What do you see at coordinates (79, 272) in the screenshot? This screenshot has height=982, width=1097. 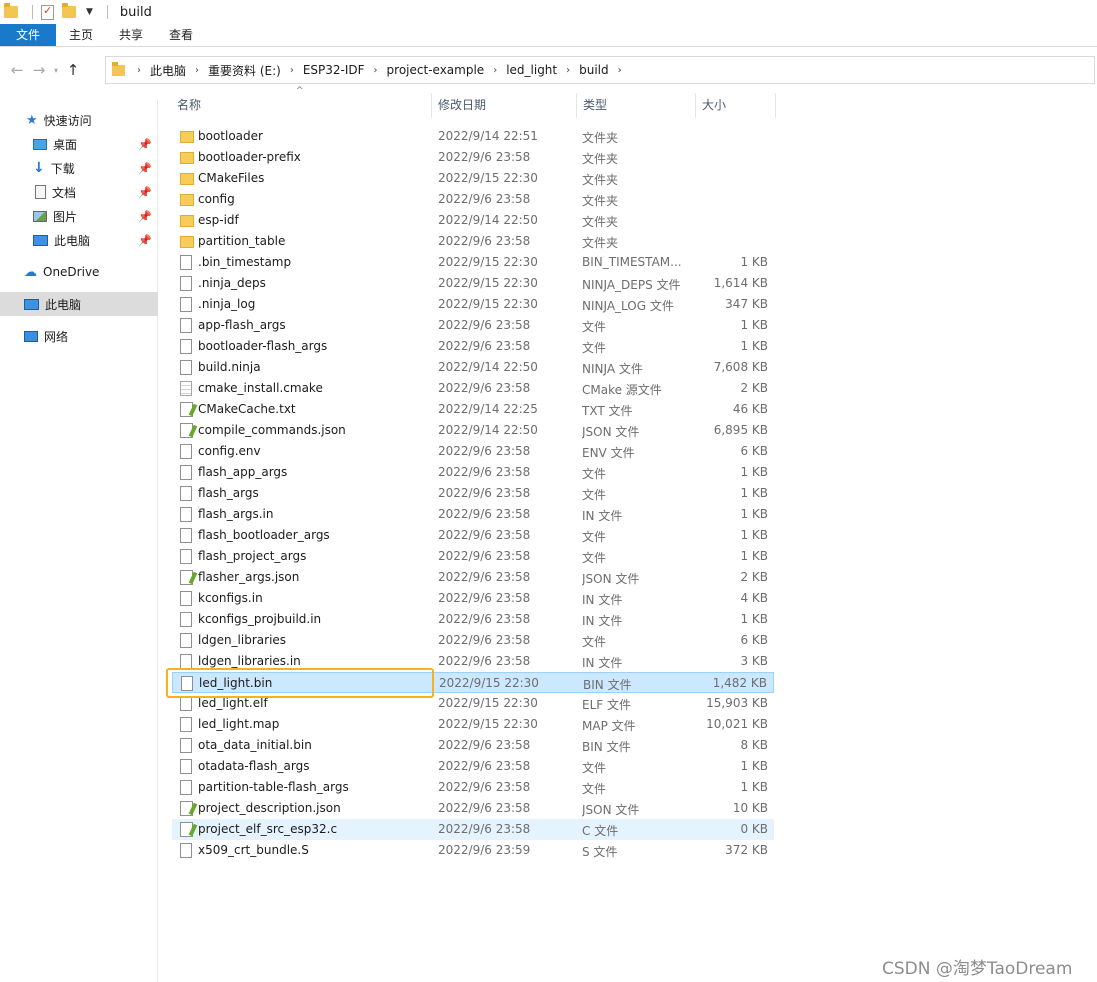 I see `nav-onedrive: ☁ OneDrive` at bounding box center [79, 272].